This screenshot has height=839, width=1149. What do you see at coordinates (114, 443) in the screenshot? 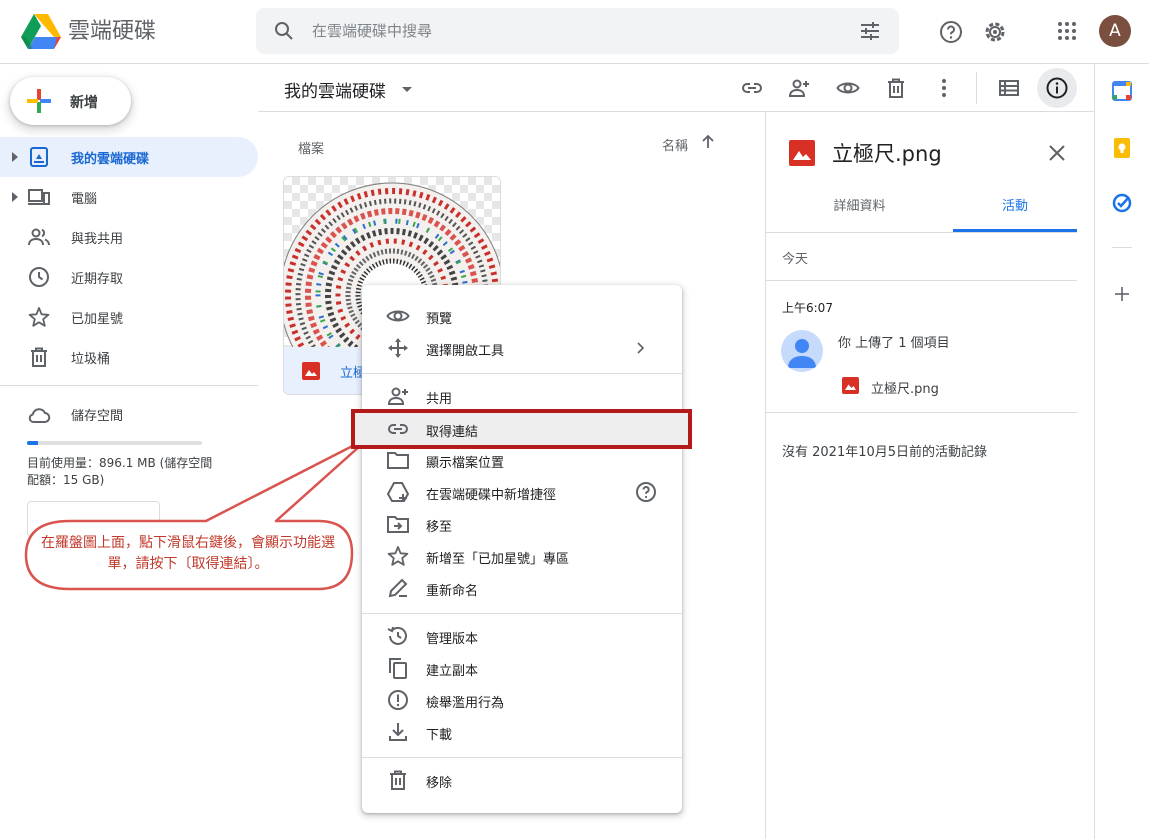
I see `storage-progress-bar` at bounding box center [114, 443].